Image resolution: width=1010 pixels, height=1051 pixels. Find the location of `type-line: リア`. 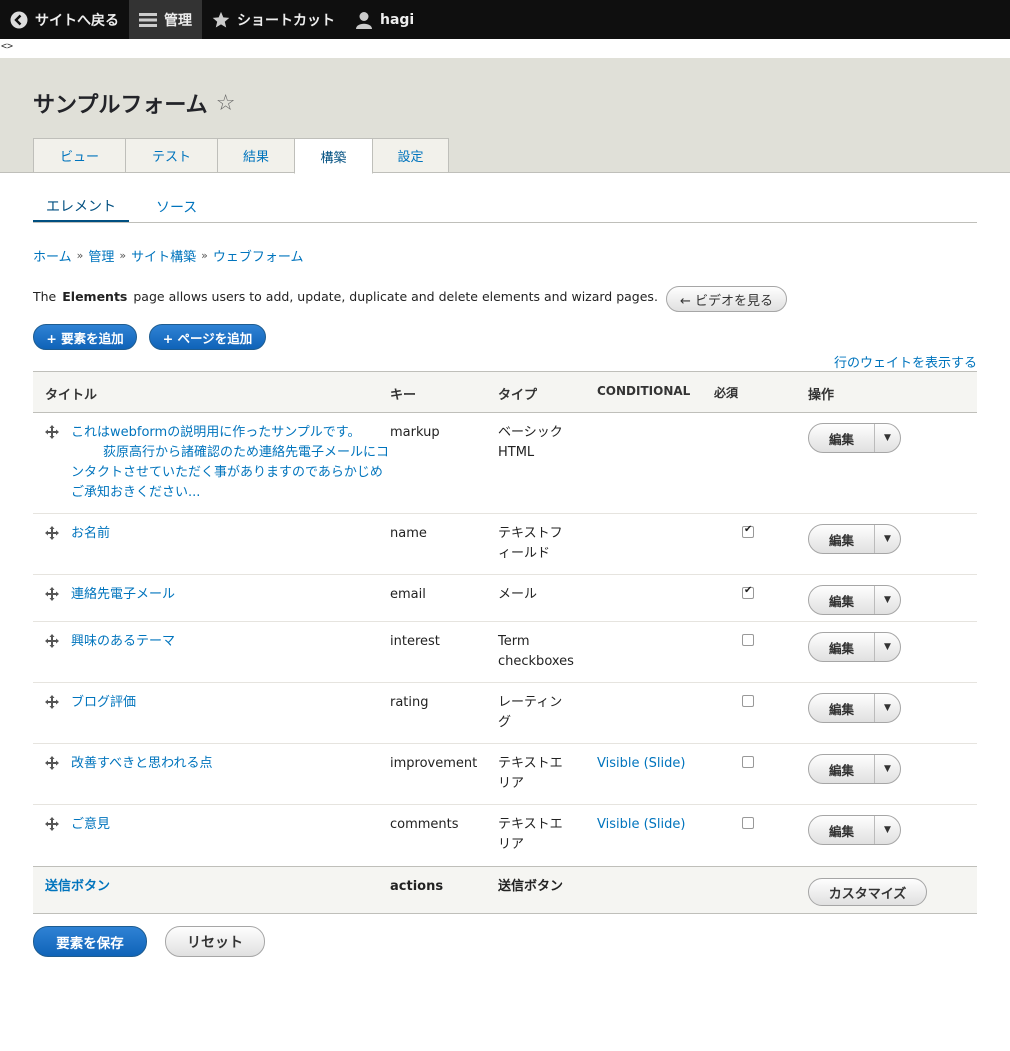

type-line: リア is located at coordinates (511, 844).